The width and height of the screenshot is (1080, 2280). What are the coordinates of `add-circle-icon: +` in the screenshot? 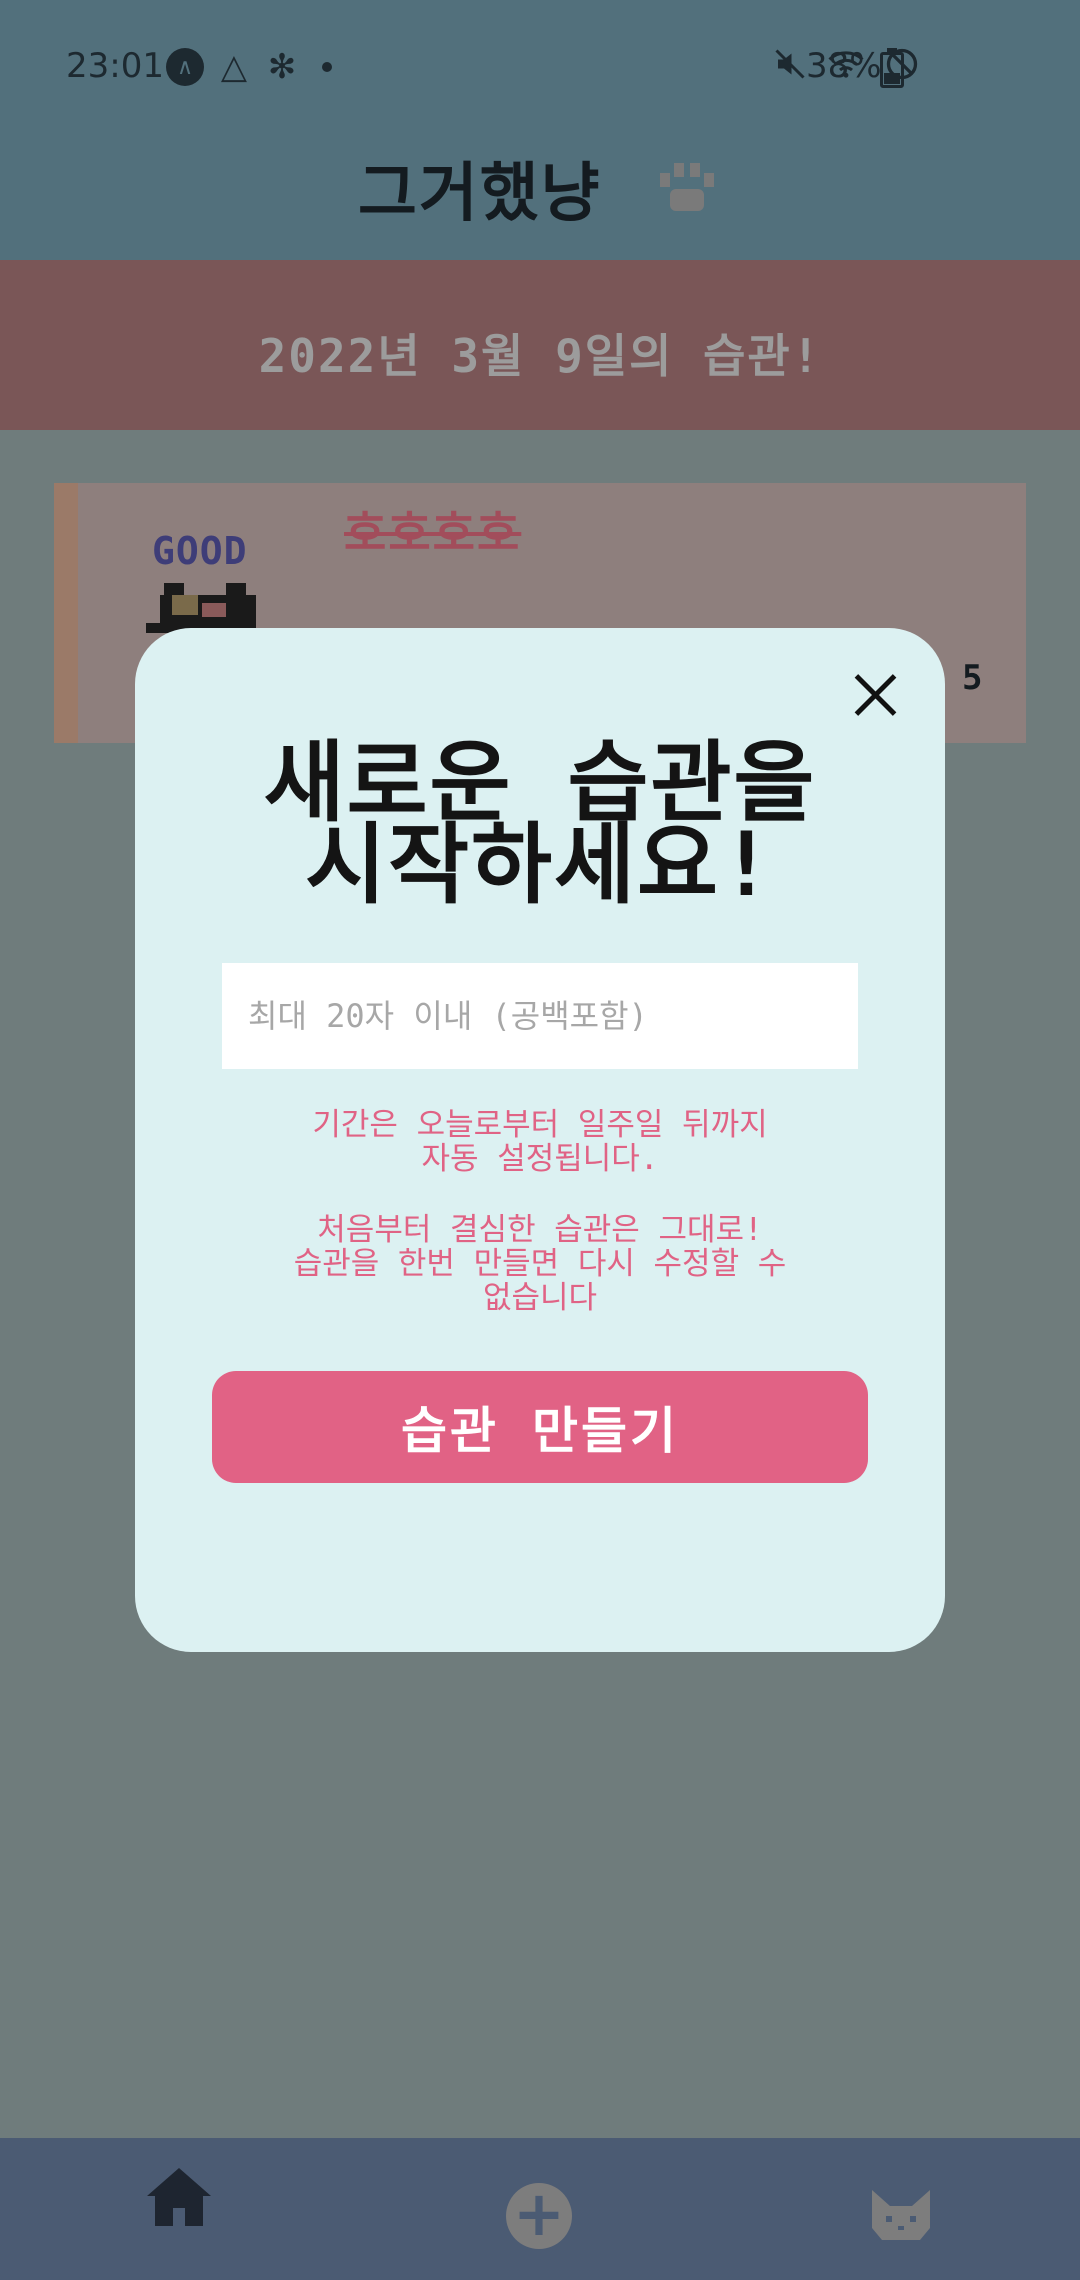 It's located at (539, 2213).